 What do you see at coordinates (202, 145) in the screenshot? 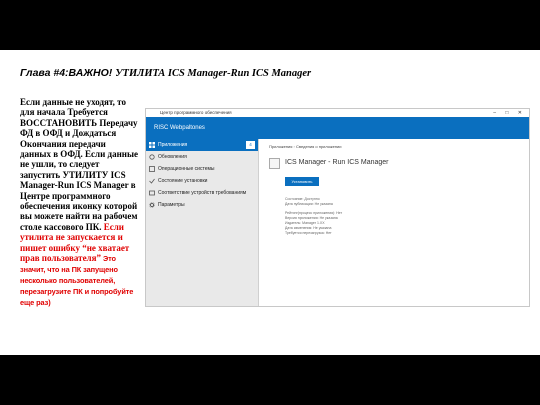
I see `sidebar-item-apps: Приложения 4` at bounding box center [202, 145].